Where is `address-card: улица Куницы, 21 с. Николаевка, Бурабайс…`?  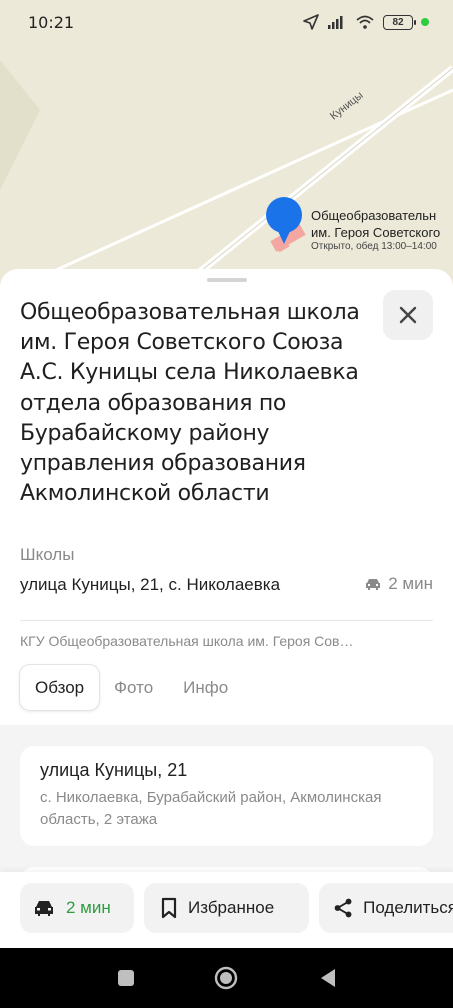 address-card: улица Куницы, 21 с. Николаевка, Бурабайс… is located at coordinates (226, 796).